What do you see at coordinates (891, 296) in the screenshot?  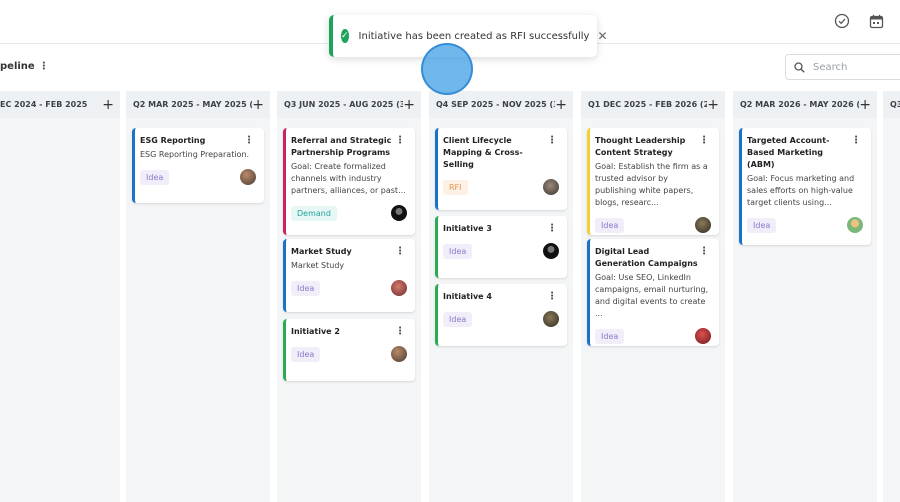 I see `board-column: Q3` at bounding box center [891, 296].